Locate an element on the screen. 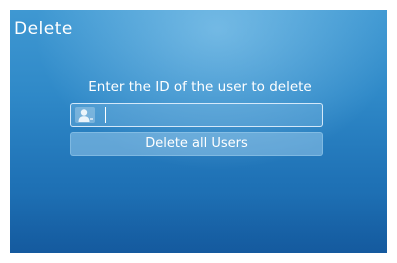 This screenshot has height=263, width=397. user-icon is located at coordinates (85, 115).